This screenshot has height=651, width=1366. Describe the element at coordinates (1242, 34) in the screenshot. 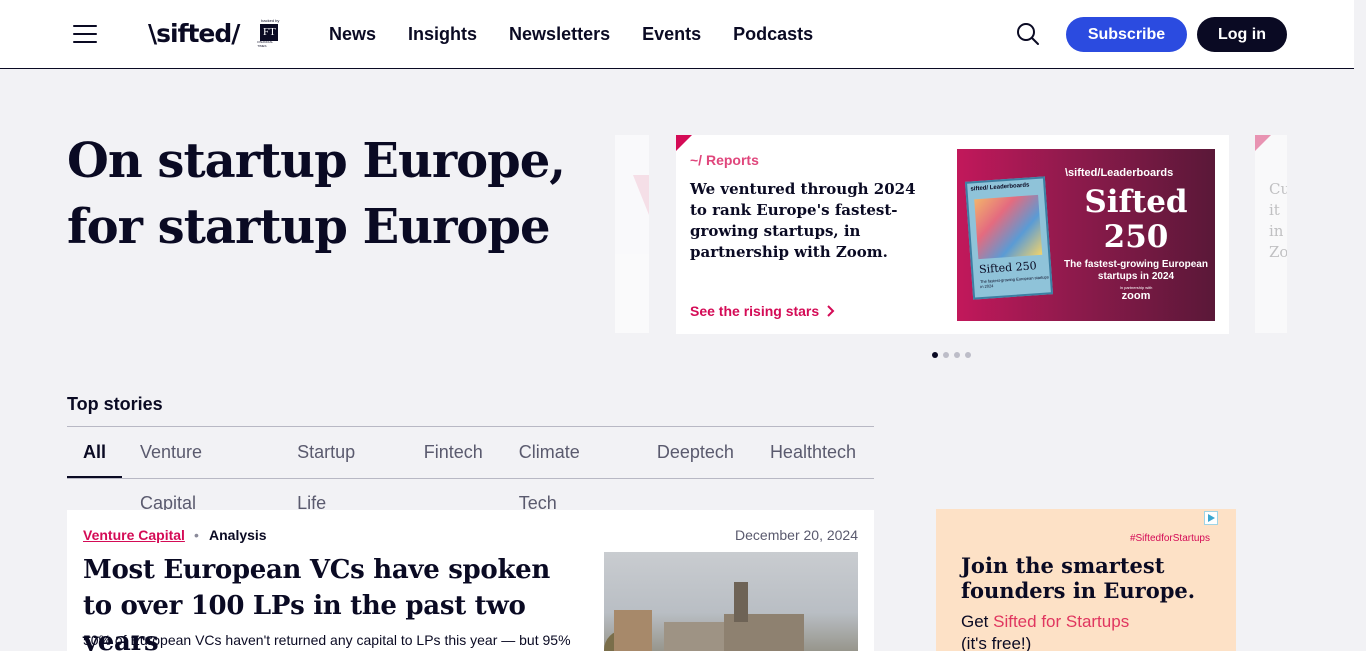

I see `login-button: Log in` at that location.